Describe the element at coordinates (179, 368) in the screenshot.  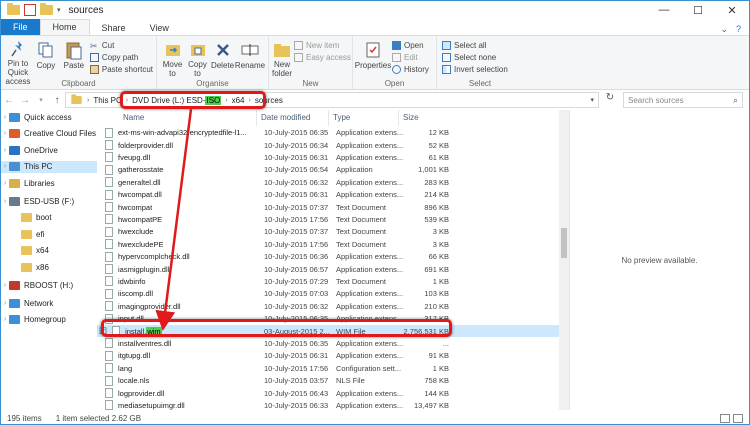
I see `file-name-cell: lang` at that location.